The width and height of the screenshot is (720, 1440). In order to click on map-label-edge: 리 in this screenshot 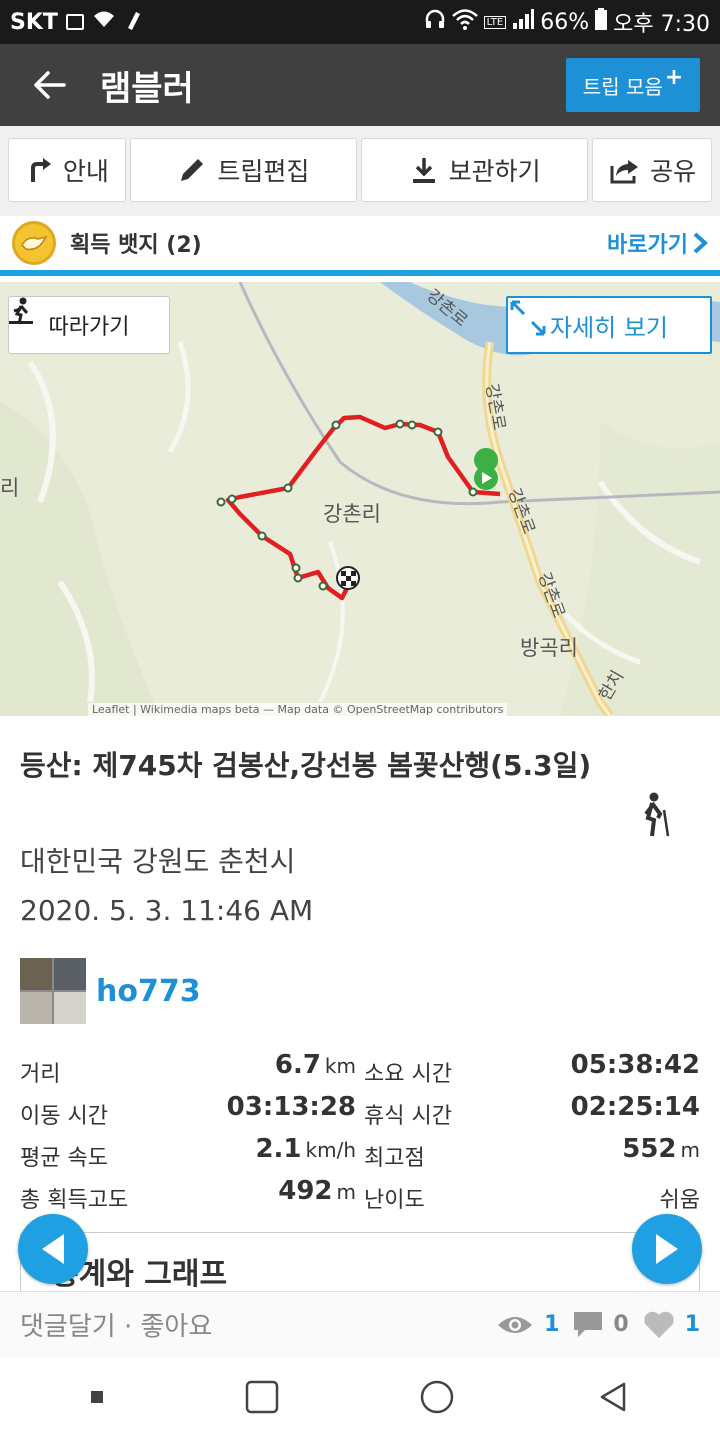, I will do `click(10, 488)`.